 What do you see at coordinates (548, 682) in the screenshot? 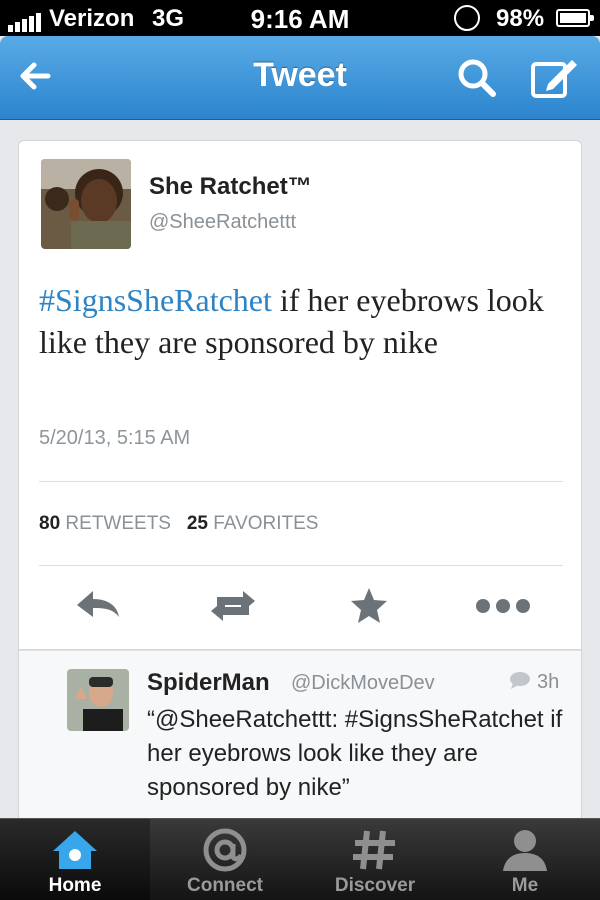
I see `reply-timestamp: 3h` at bounding box center [548, 682].